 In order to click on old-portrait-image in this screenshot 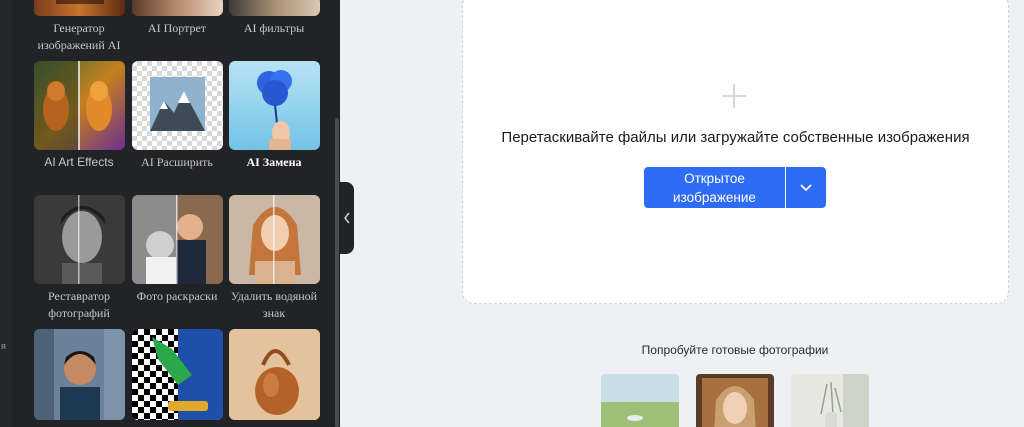, I will do `click(79, 239)`.